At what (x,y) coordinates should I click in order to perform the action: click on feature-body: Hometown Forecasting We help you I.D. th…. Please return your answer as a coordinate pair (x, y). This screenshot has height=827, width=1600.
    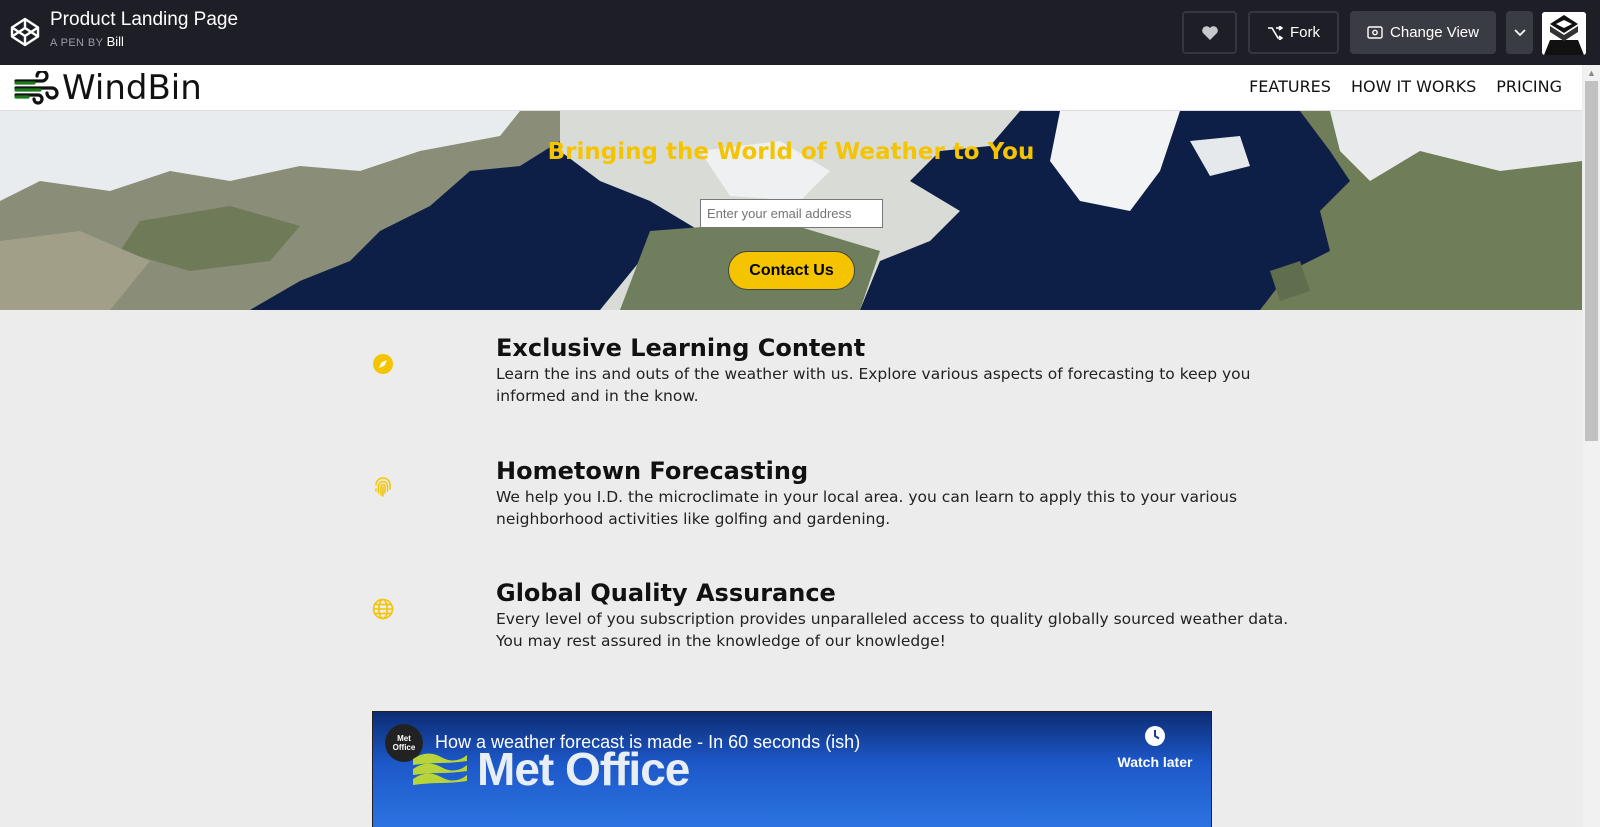
    Looking at the image, I should click on (896, 493).